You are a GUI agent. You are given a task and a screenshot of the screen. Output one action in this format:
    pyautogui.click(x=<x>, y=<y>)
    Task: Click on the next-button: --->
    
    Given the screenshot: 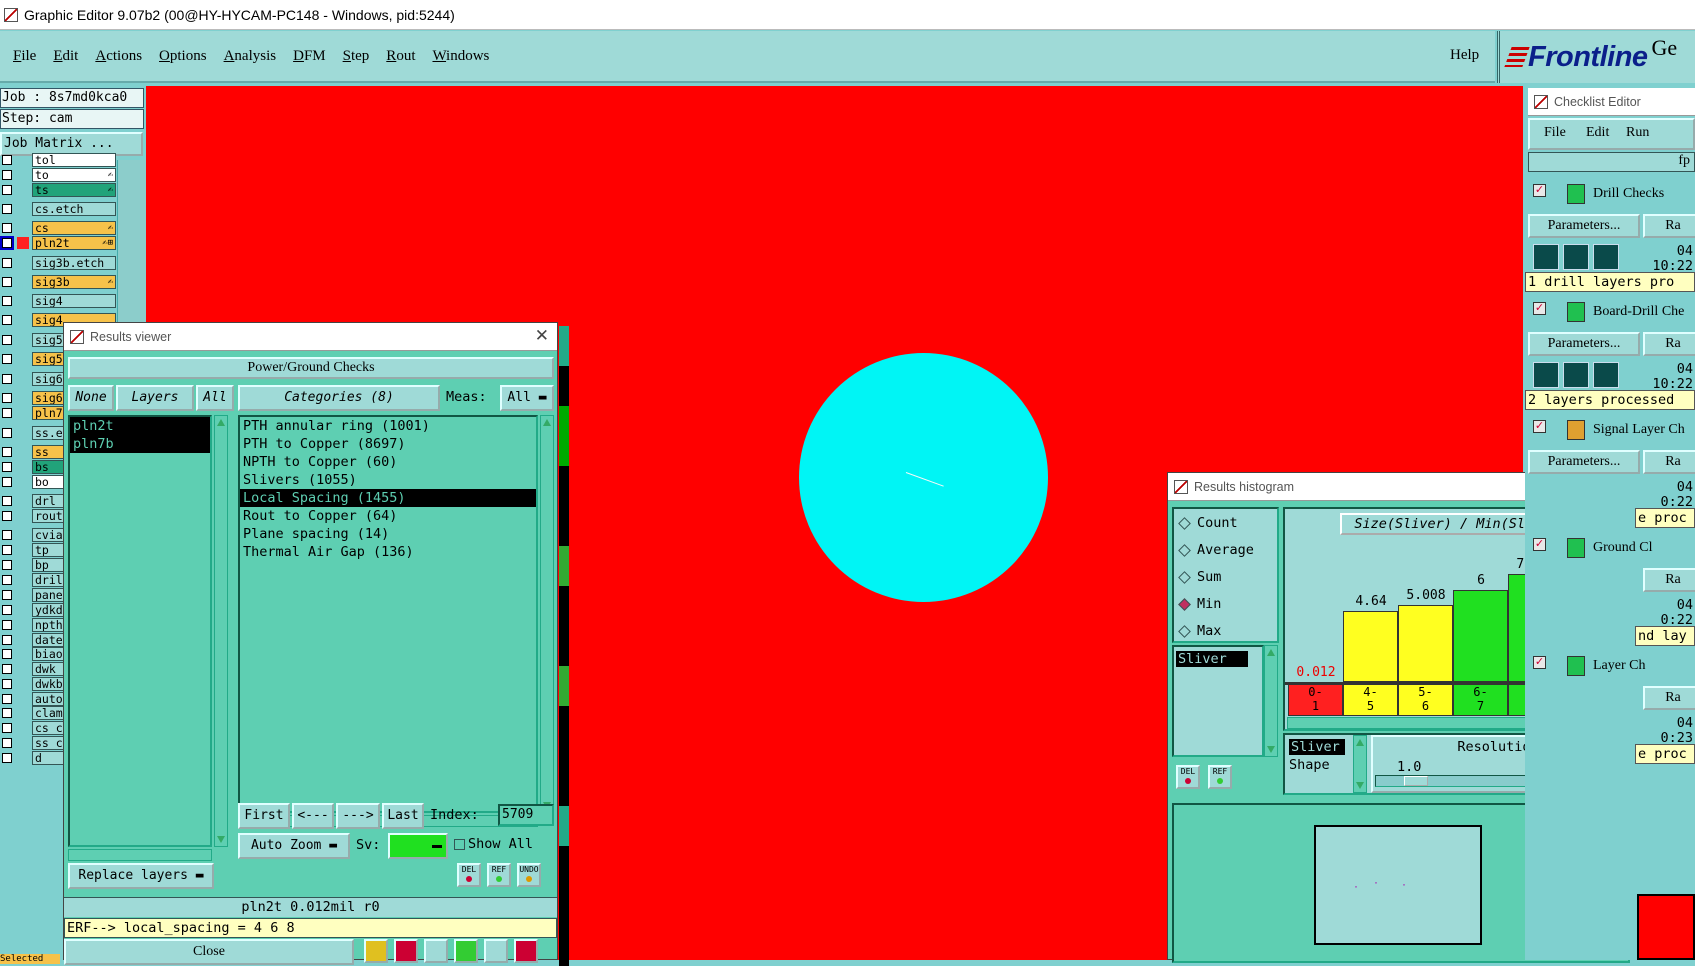 What is the action you would take?
    pyautogui.click(x=358, y=816)
    